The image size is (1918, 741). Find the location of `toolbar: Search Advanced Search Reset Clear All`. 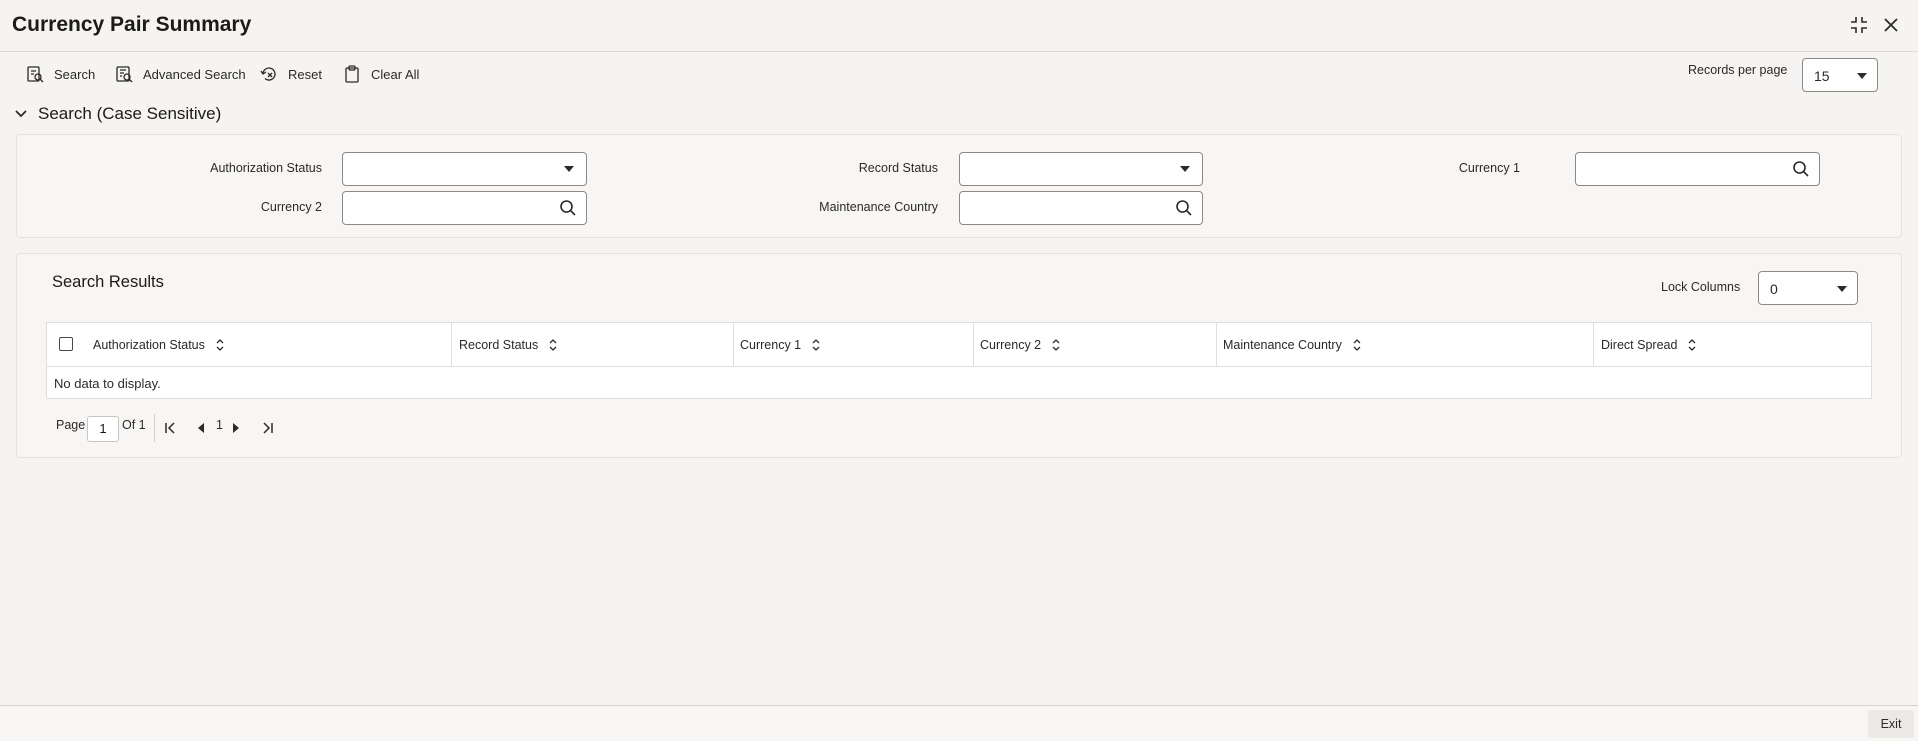

toolbar: Search Advanced Search Reset Clear All is located at coordinates (959, 74).